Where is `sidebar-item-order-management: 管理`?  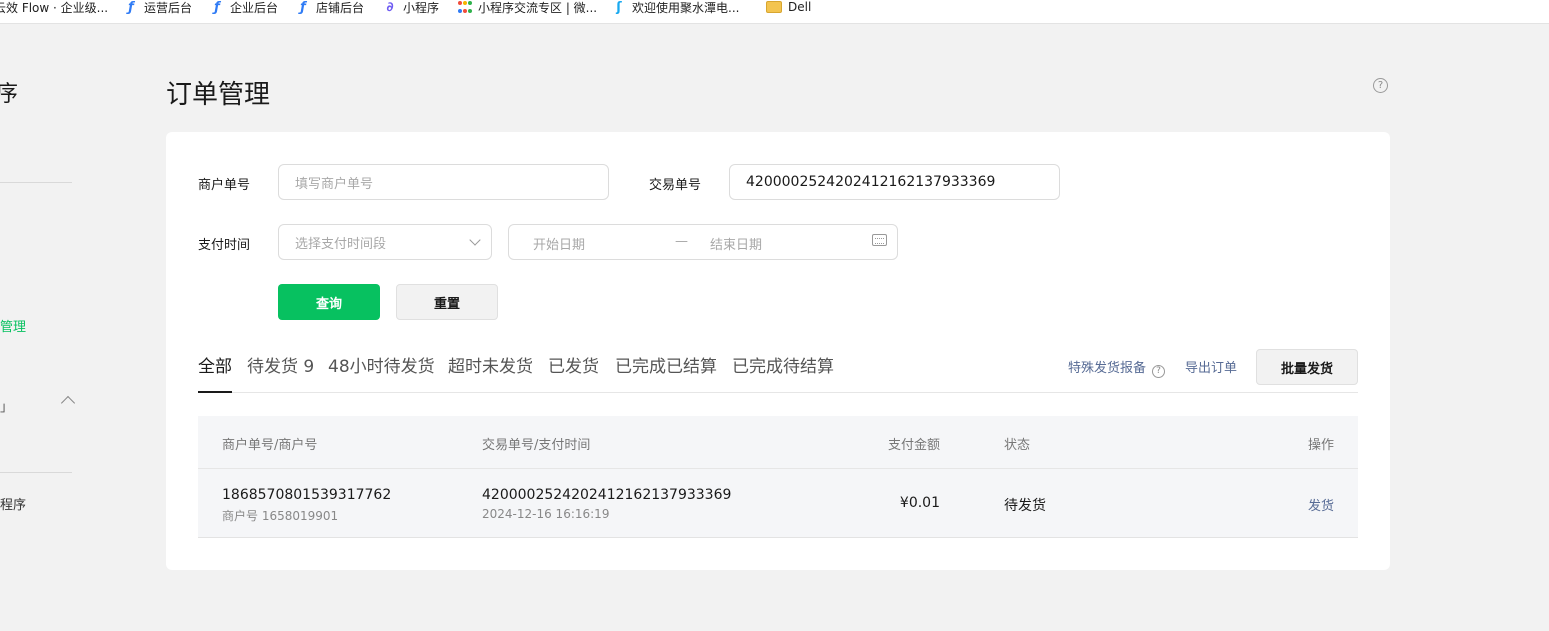
sidebar-item-order-management: 管理 is located at coordinates (13, 325).